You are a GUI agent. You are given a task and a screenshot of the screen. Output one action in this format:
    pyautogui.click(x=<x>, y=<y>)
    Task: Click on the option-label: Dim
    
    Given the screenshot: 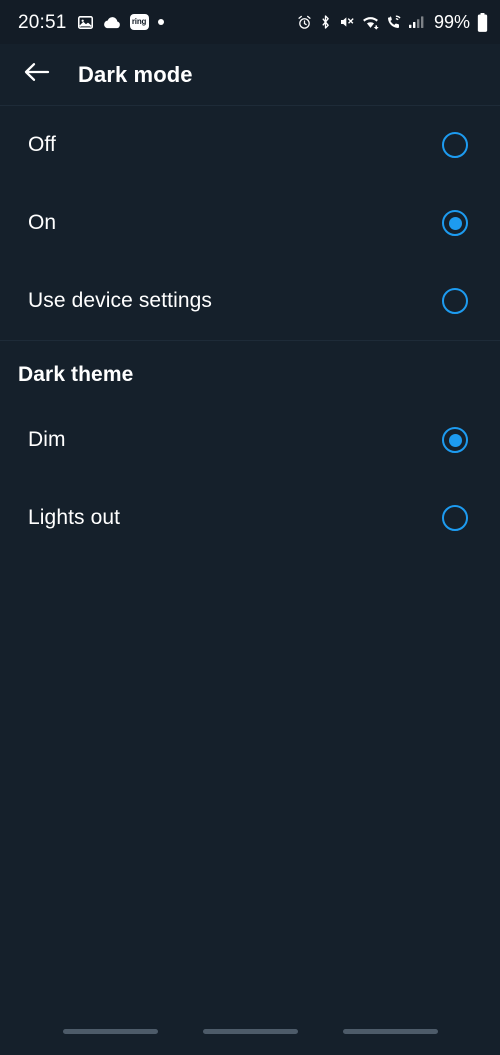 What is the action you would take?
    pyautogui.click(x=47, y=439)
    